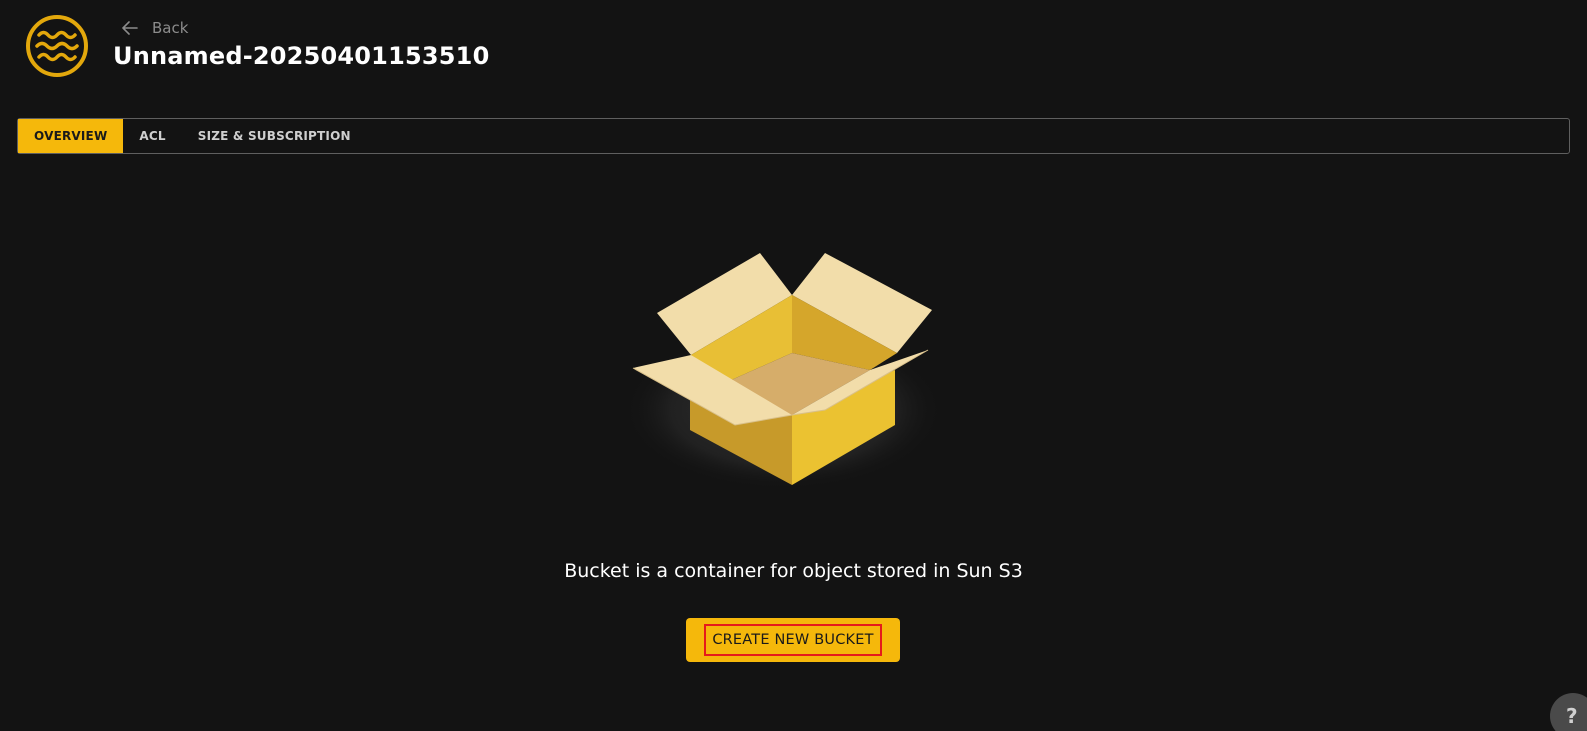 This screenshot has width=1587, height=731. I want to click on tab-acl: ACL, so click(152, 136).